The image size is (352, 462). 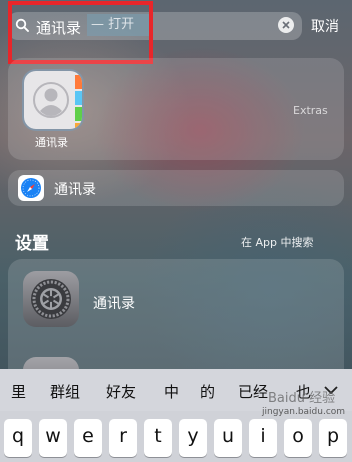 I want to click on top-hit-app-label: 通讯录, so click(x=51, y=142).